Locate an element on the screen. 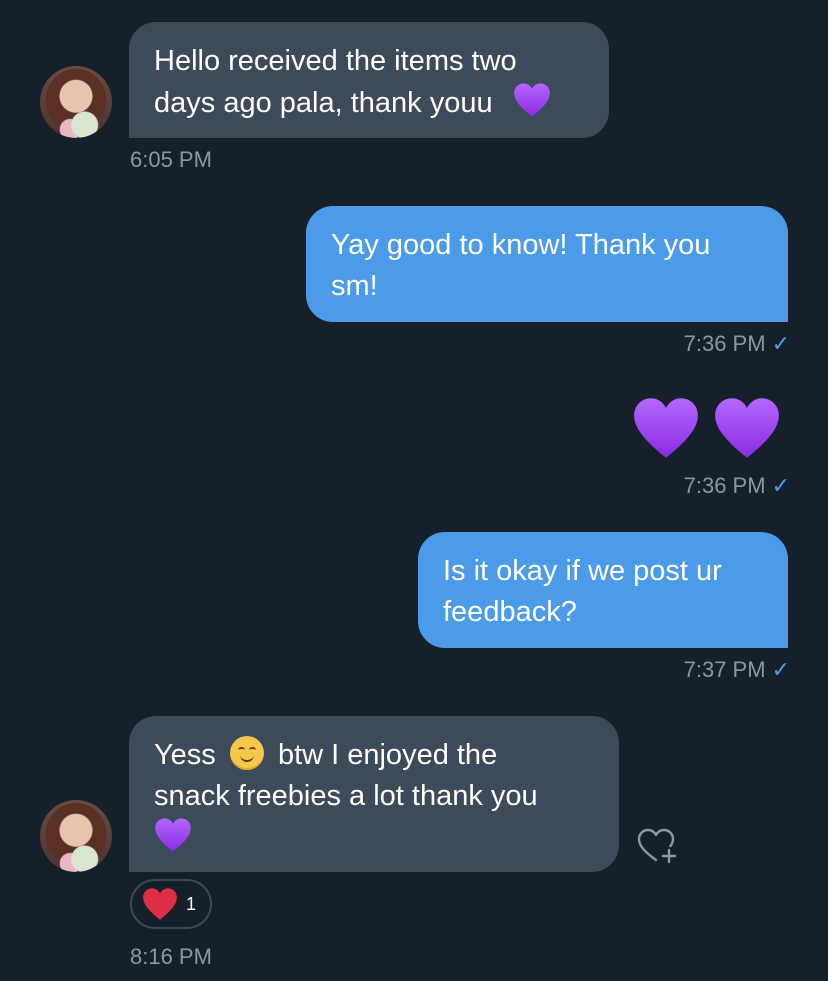 The image size is (828, 981). smiling-face-emoji-icon is located at coordinates (246, 753).